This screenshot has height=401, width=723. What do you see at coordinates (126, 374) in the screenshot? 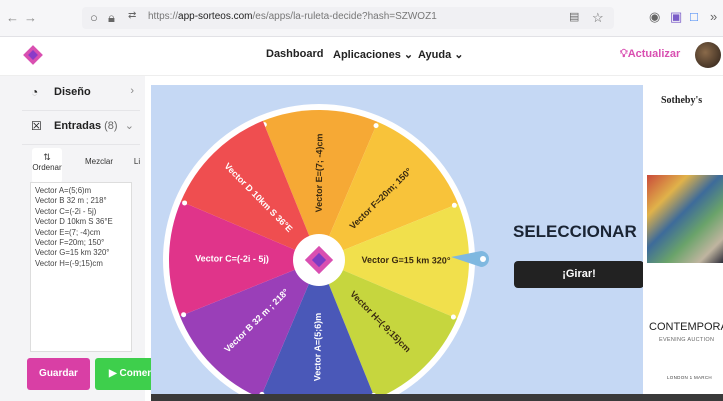
I see `start-button: ▶ Comen` at bounding box center [126, 374].